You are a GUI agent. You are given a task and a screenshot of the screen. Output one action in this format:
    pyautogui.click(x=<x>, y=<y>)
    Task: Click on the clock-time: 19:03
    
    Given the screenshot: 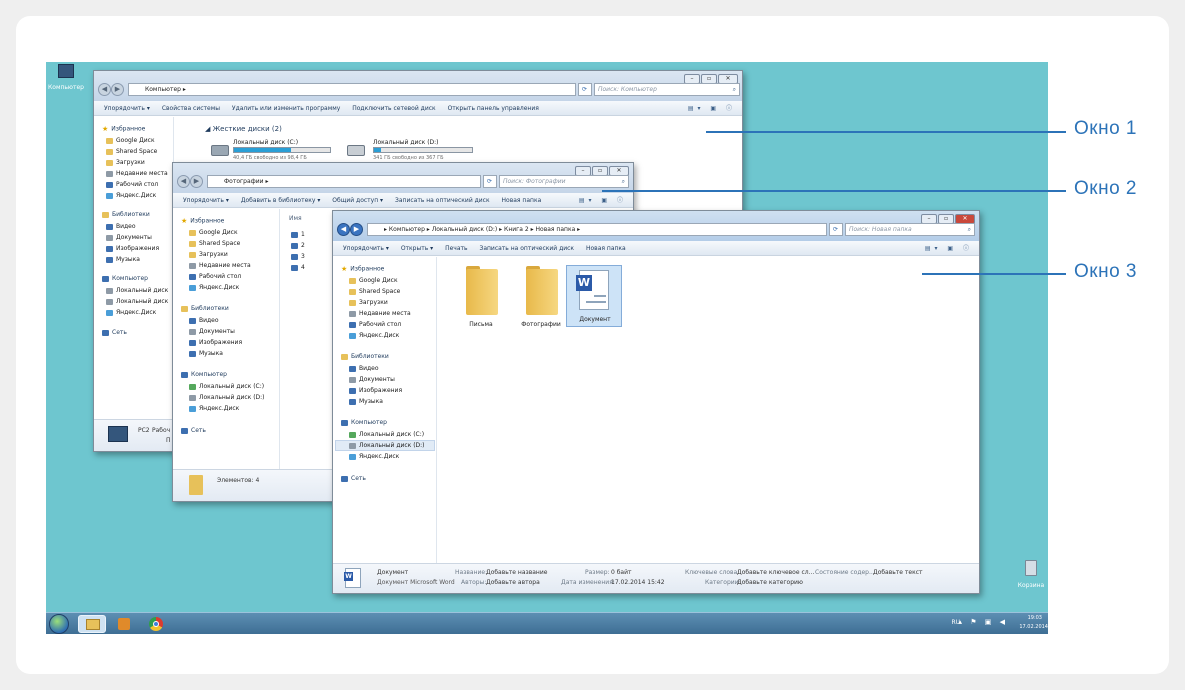 What is the action you would take?
    pyautogui.click(x=1035, y=618)
    